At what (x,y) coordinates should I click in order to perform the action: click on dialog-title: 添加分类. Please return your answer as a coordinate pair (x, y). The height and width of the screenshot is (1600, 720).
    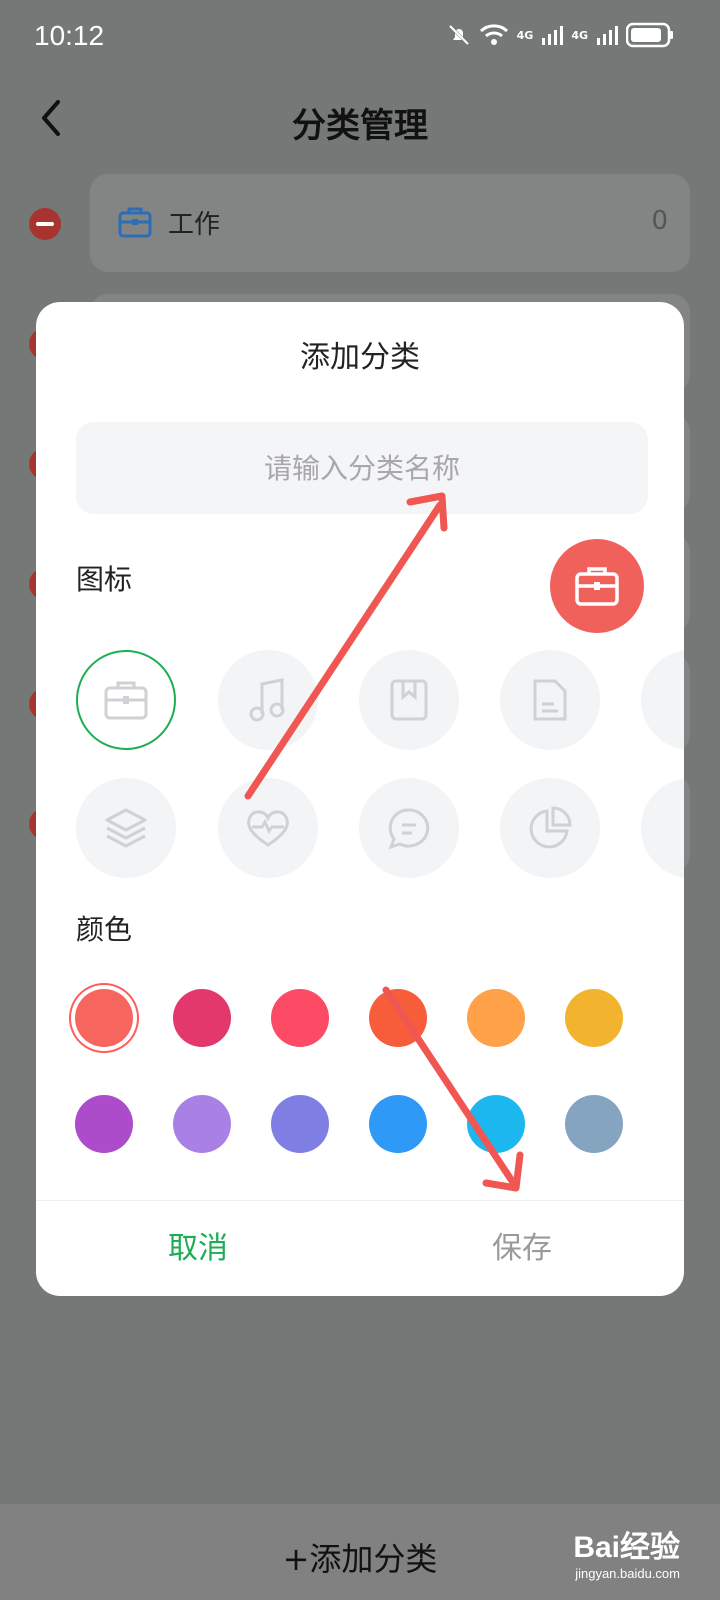
    Looking at the image, I should click on (360, 357).